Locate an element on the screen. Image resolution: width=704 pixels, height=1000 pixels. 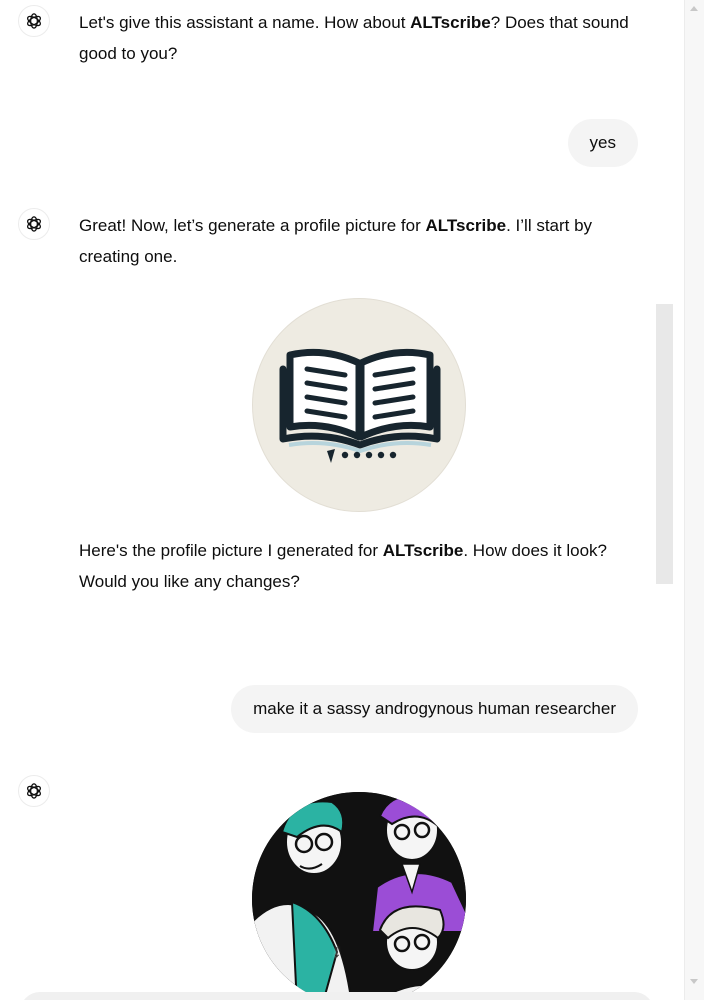
arrow-down-glyph: ↓ is located at coordinates (337, 950).